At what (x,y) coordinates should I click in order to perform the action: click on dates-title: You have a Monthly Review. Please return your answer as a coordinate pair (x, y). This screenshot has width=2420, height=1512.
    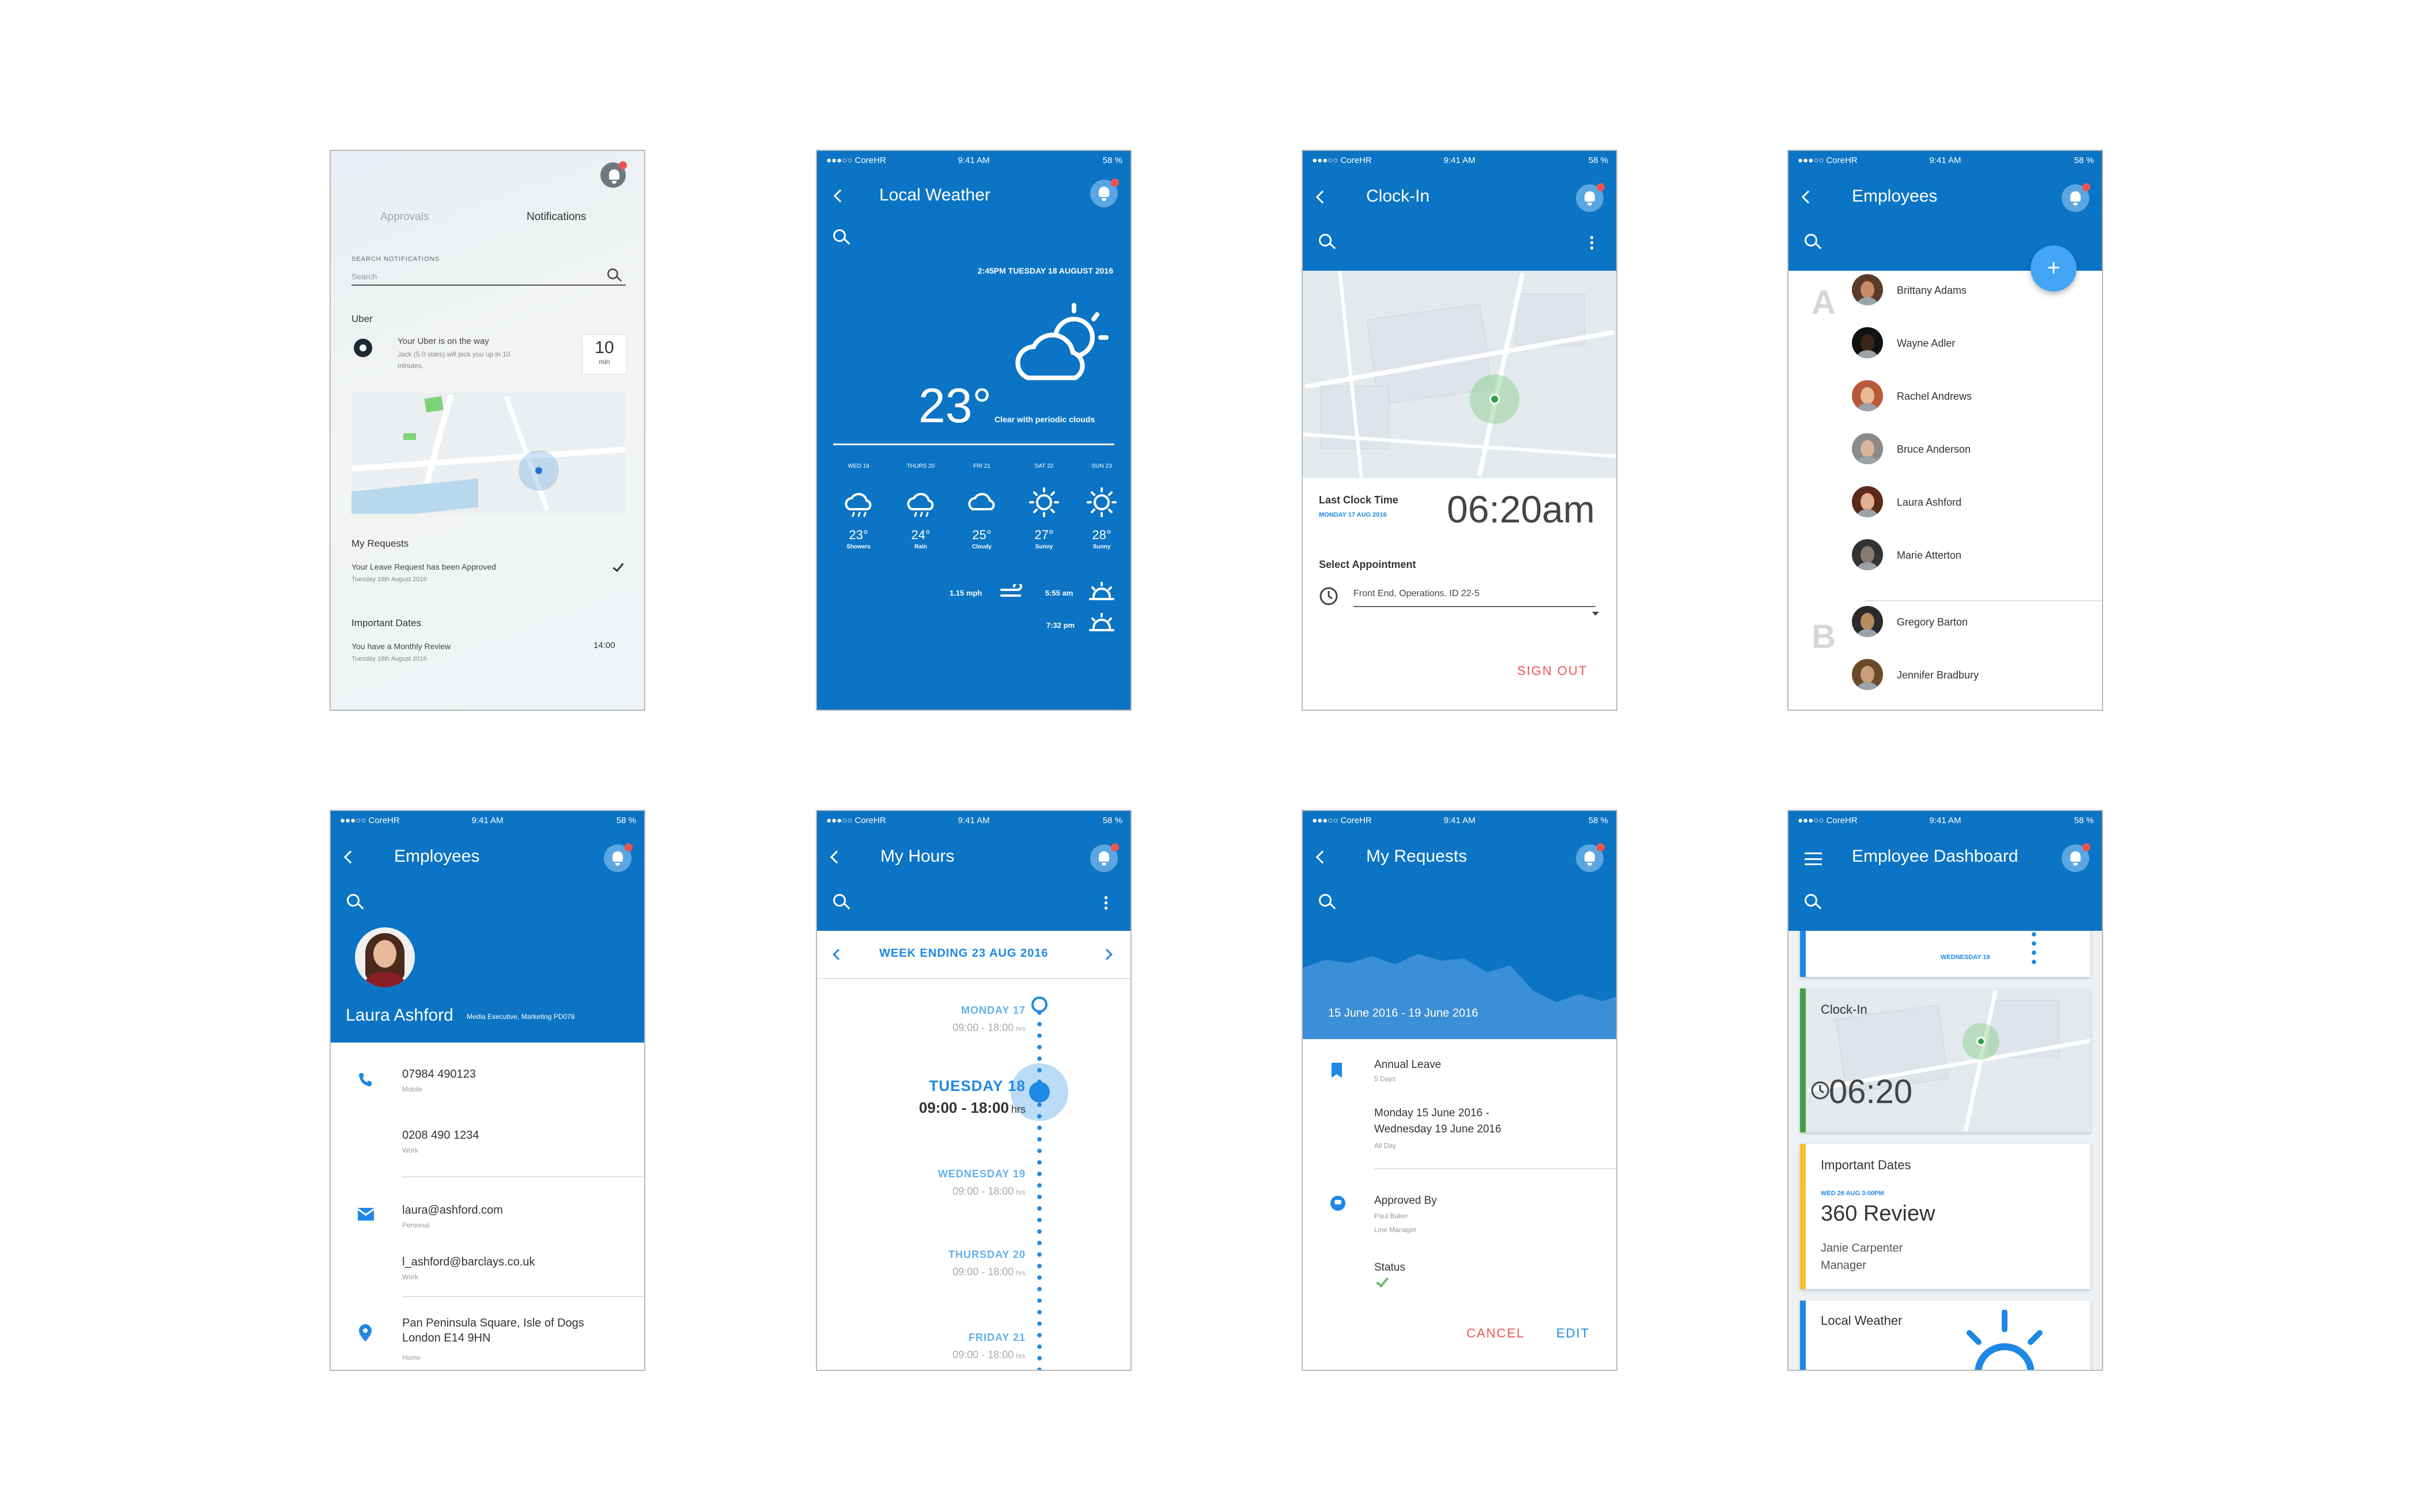
    Looking at the image, I should click on (401, 646).